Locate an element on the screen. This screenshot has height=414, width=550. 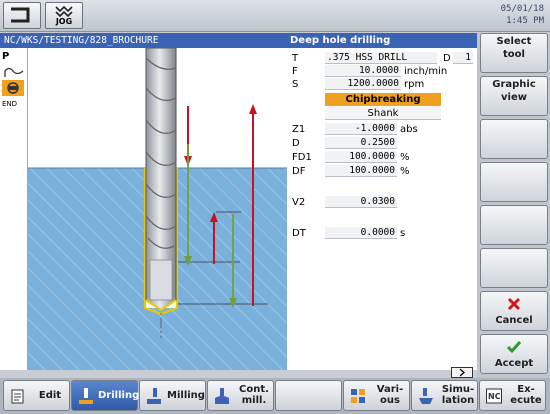
edit-icon is located at coordinates (17, 396).